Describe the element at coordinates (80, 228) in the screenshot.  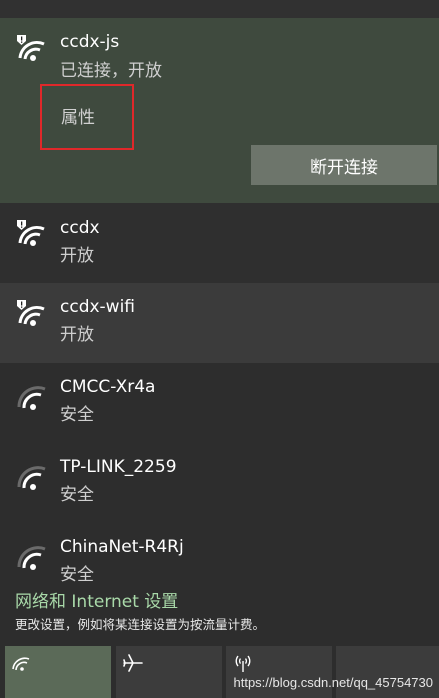
I see `network-name: ccdx` at that location.